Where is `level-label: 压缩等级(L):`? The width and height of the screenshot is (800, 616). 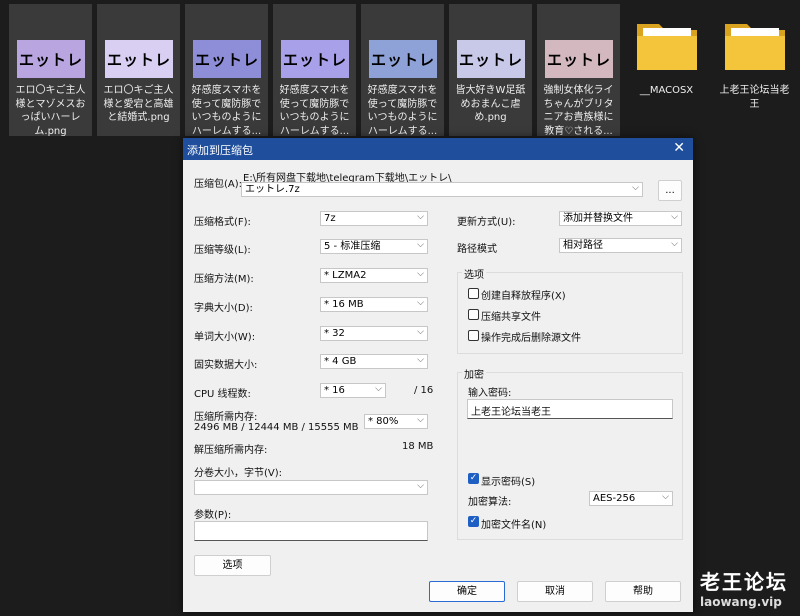 level-label: 压缩等级(L): is located at coordinates (222, 250).